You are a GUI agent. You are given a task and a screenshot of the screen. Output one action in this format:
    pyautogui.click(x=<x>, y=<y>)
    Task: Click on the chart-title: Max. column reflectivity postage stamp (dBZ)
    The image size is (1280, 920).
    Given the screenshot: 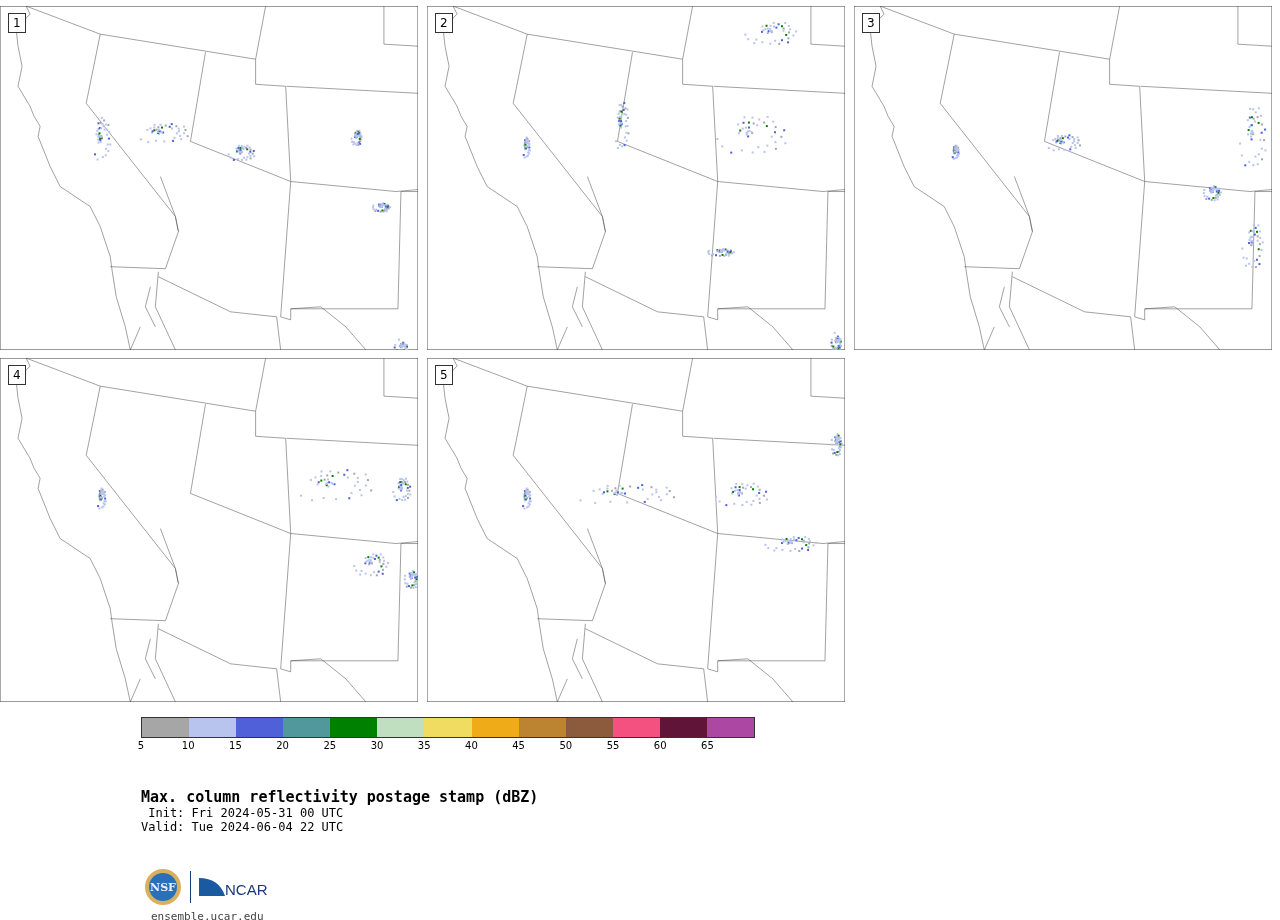 What is the action you would take?
    pyautogui.click(x=340, y=797)
    